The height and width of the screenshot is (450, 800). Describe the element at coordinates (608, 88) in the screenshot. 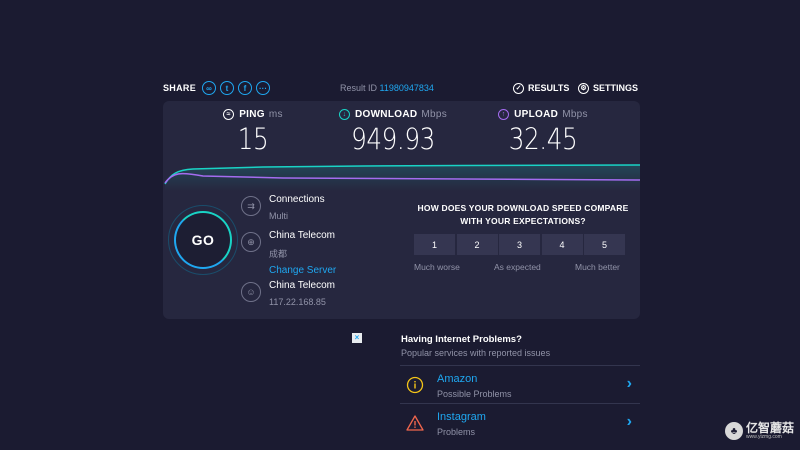

I see `settings-button: ⚙ SETTINGS` at that location.